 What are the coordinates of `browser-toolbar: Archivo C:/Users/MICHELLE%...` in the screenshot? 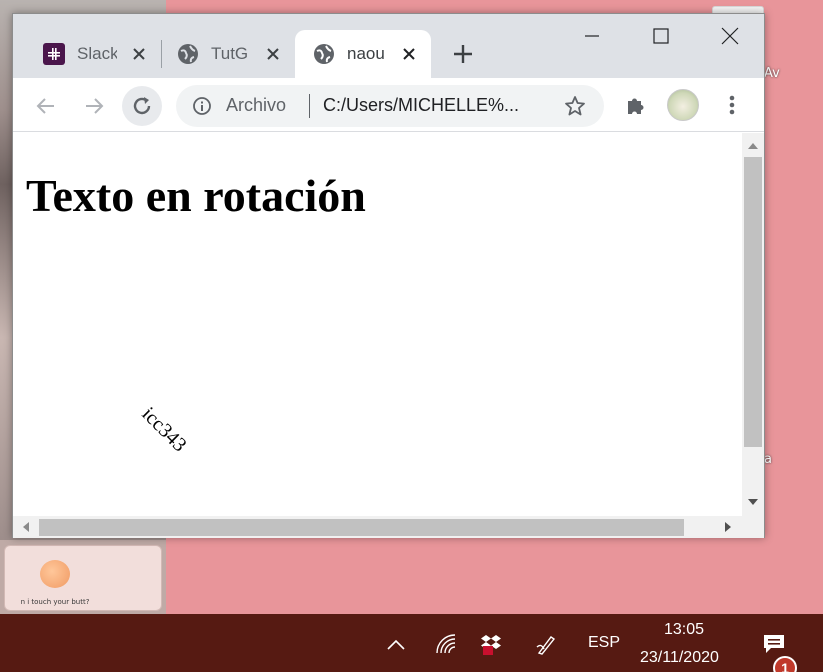 It's located at (388, 105).